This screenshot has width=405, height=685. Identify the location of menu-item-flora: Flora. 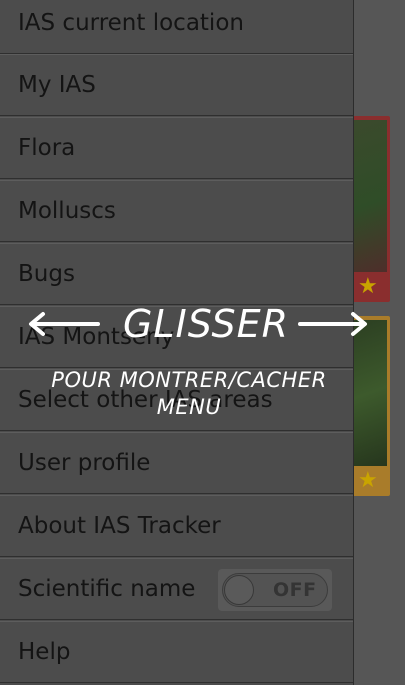
(176, 148).